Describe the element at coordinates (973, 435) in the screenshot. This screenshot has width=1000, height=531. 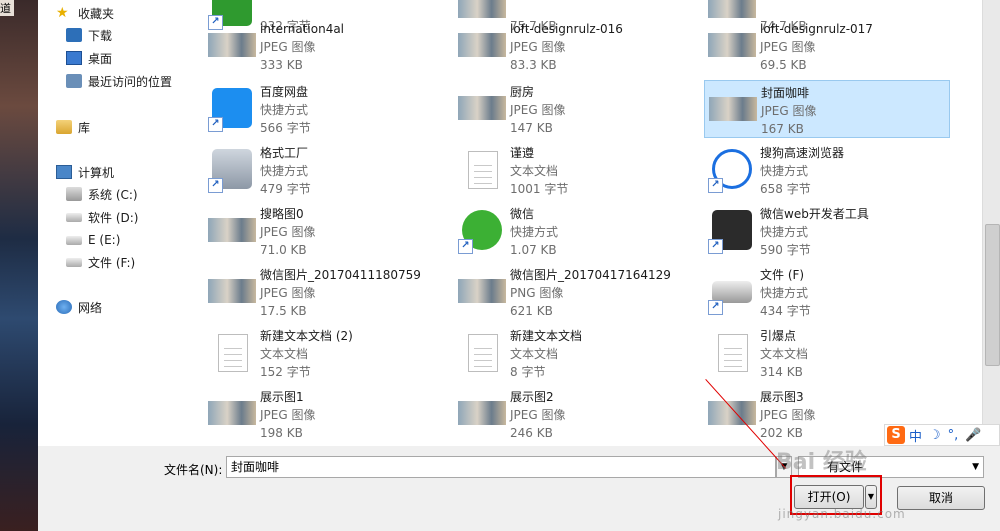
I see `microphone-icon: 🎤` at that location.